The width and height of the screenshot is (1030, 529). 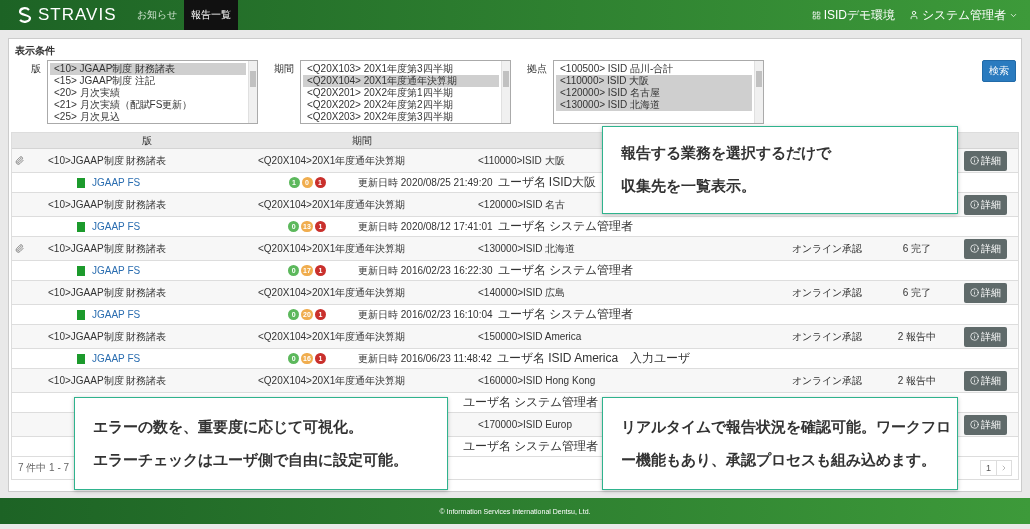 I want to click on nav-tab: 報告一覧, so click(x=211, y=15).